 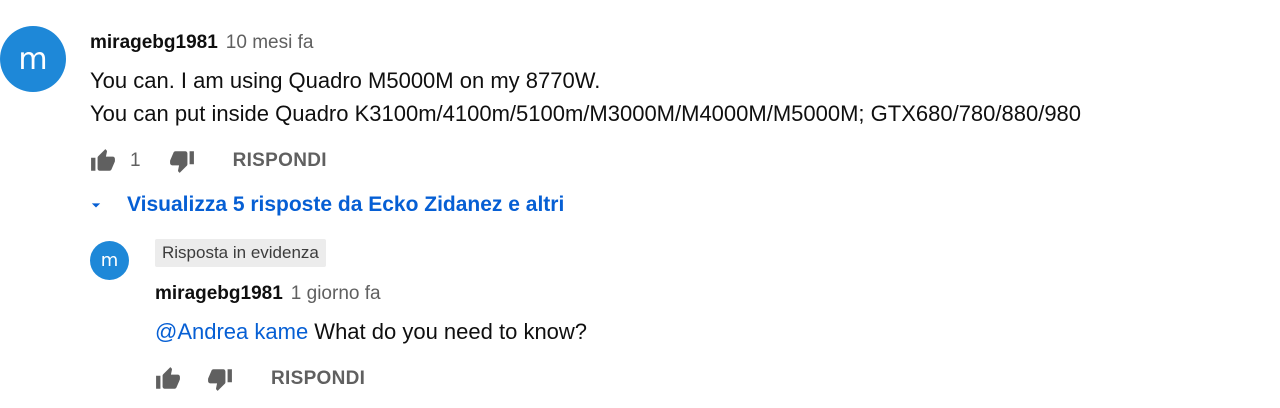 What do you see at coordinates (240, 253) in the screenshot?
I see `highlighted-reply-badge: Risposta in evidenza` at bounding box center [240, 253].